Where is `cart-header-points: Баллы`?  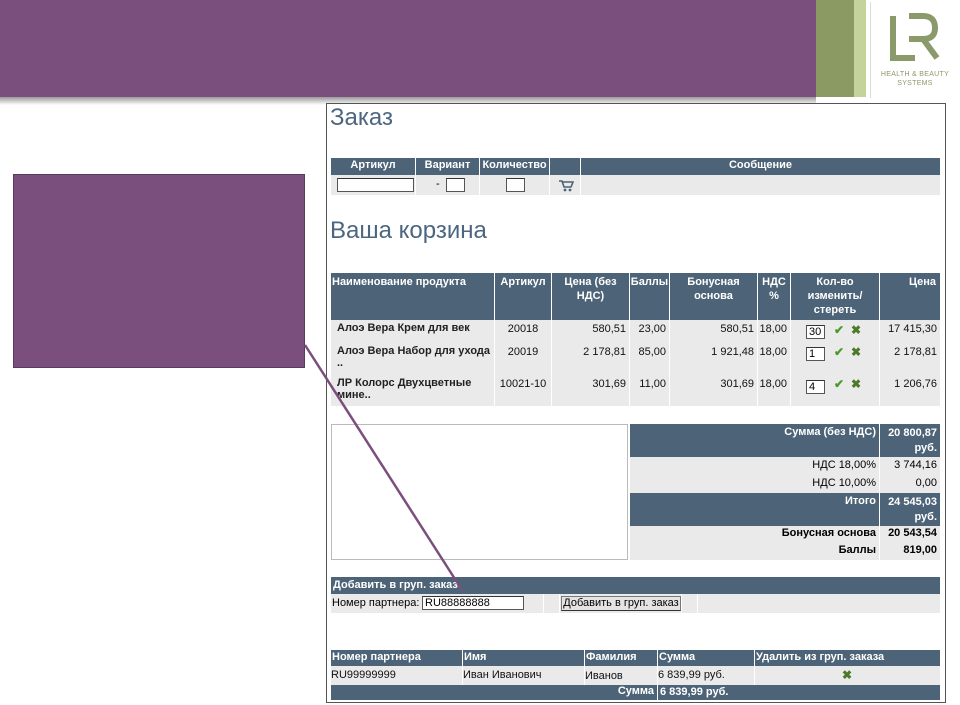
cart-header-points: Баллы is located at coordinates (650, 296).